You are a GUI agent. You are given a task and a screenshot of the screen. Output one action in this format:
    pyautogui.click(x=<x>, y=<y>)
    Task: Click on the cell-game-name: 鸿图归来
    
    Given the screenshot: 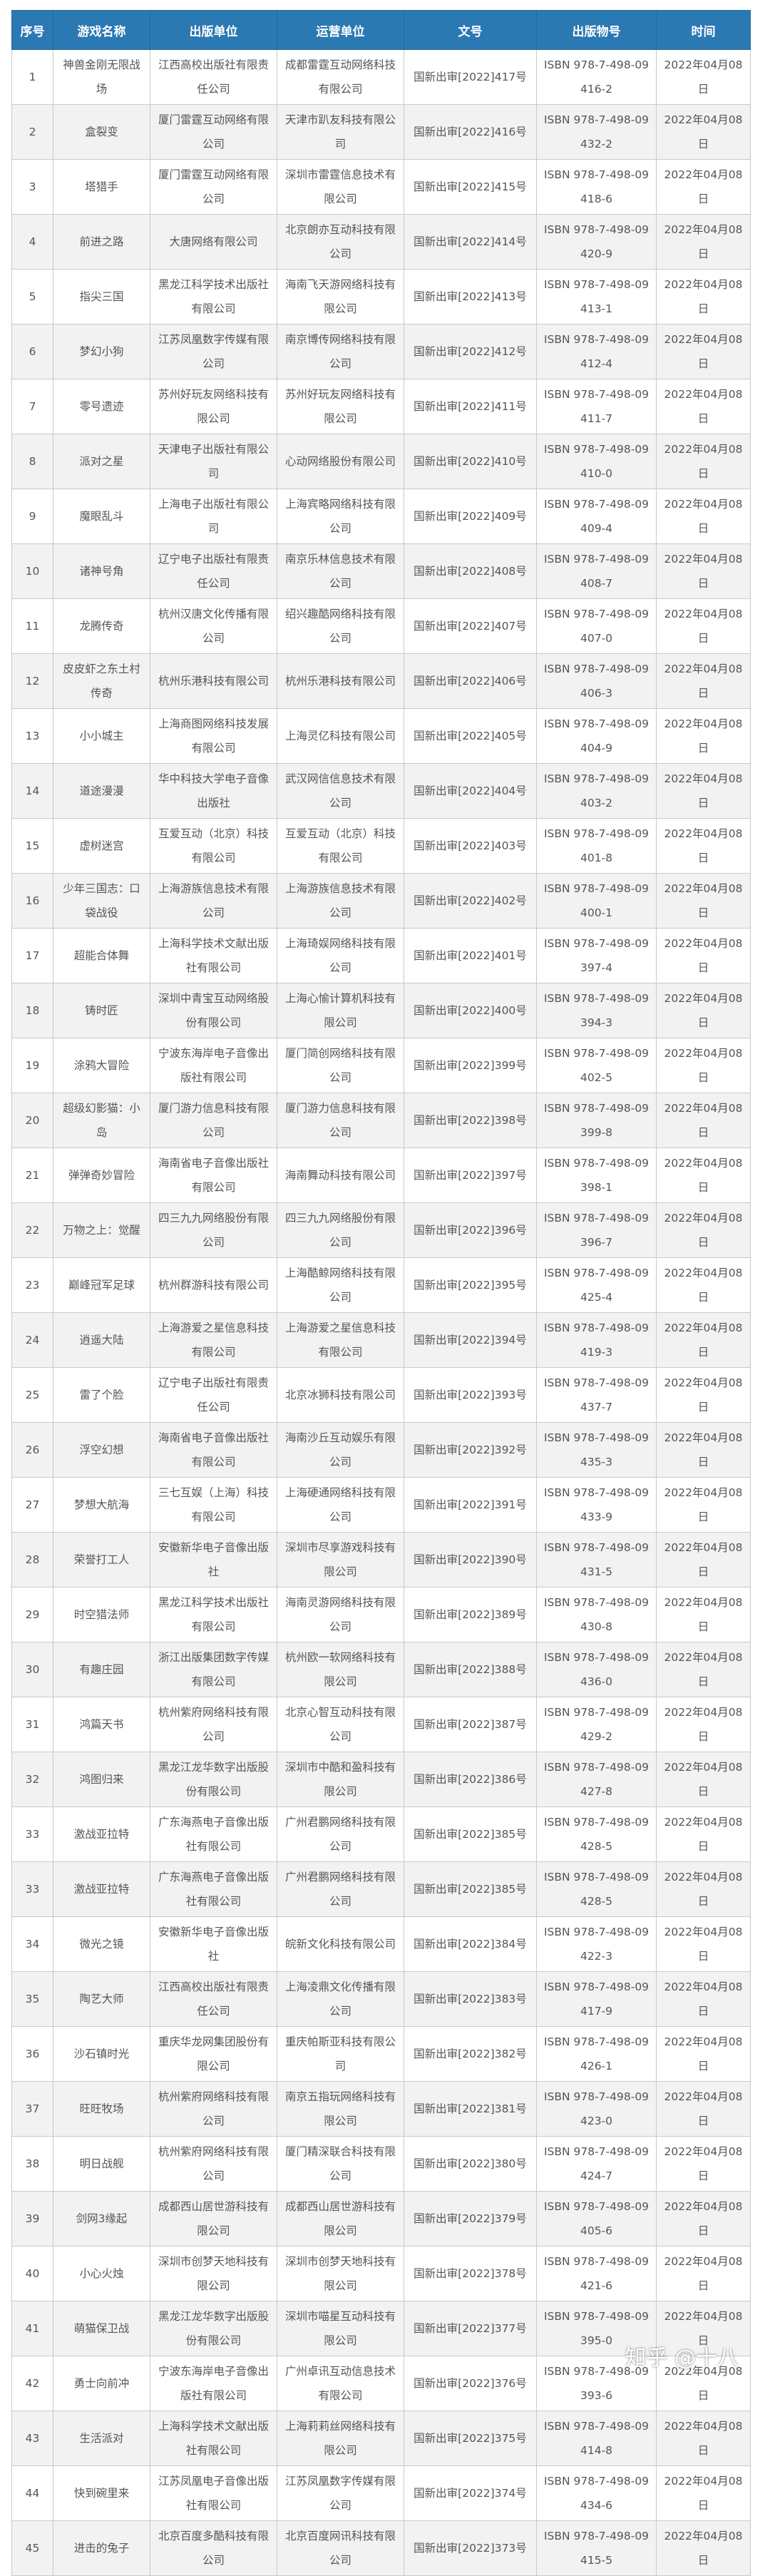 What is the action you would take?
    pyautogui.click(x=101, y=1779)
    